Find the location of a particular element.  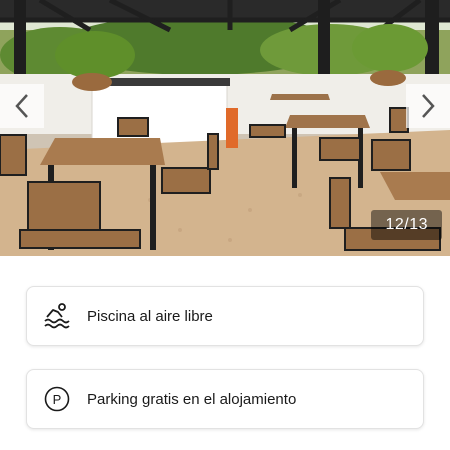

chevron-left-icon is located at coordinates (21, 106).